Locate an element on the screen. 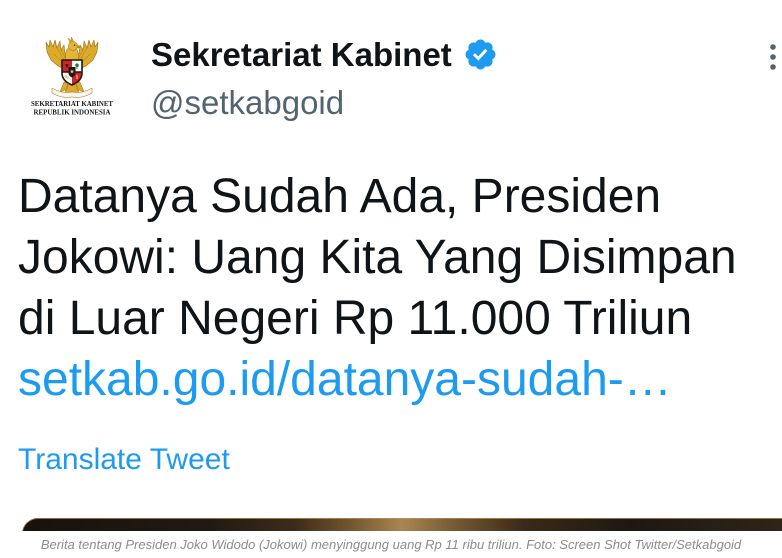  translate-tweet-link: Translate Tweet is located at coordinates (124, 460).